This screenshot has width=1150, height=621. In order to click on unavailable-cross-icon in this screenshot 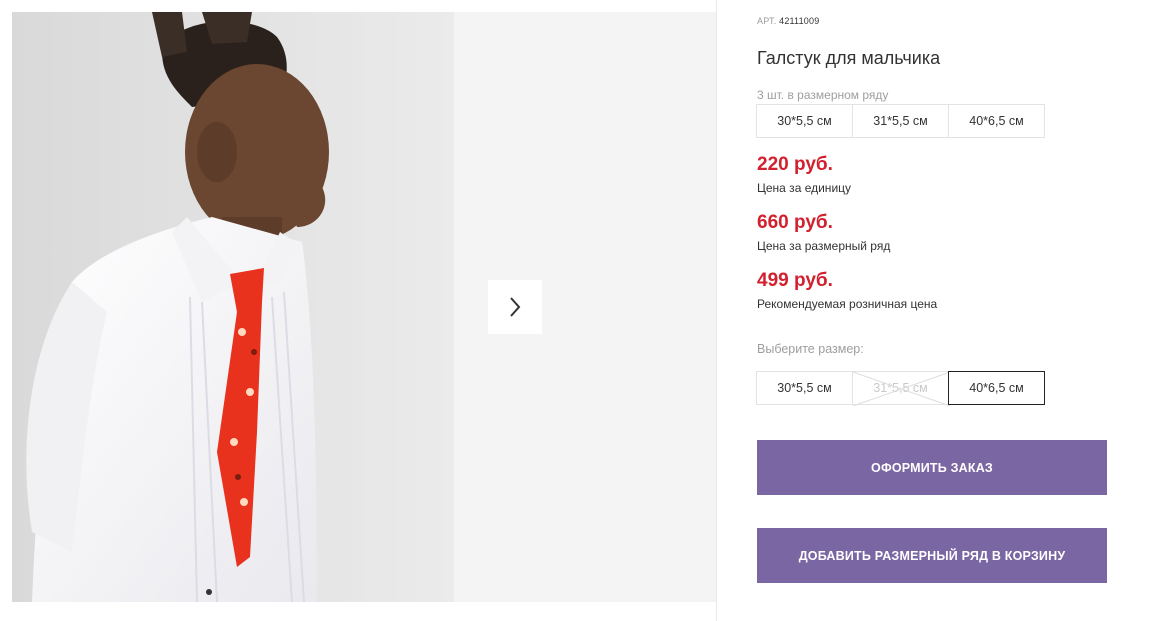, I will do `click(901, 389)`.